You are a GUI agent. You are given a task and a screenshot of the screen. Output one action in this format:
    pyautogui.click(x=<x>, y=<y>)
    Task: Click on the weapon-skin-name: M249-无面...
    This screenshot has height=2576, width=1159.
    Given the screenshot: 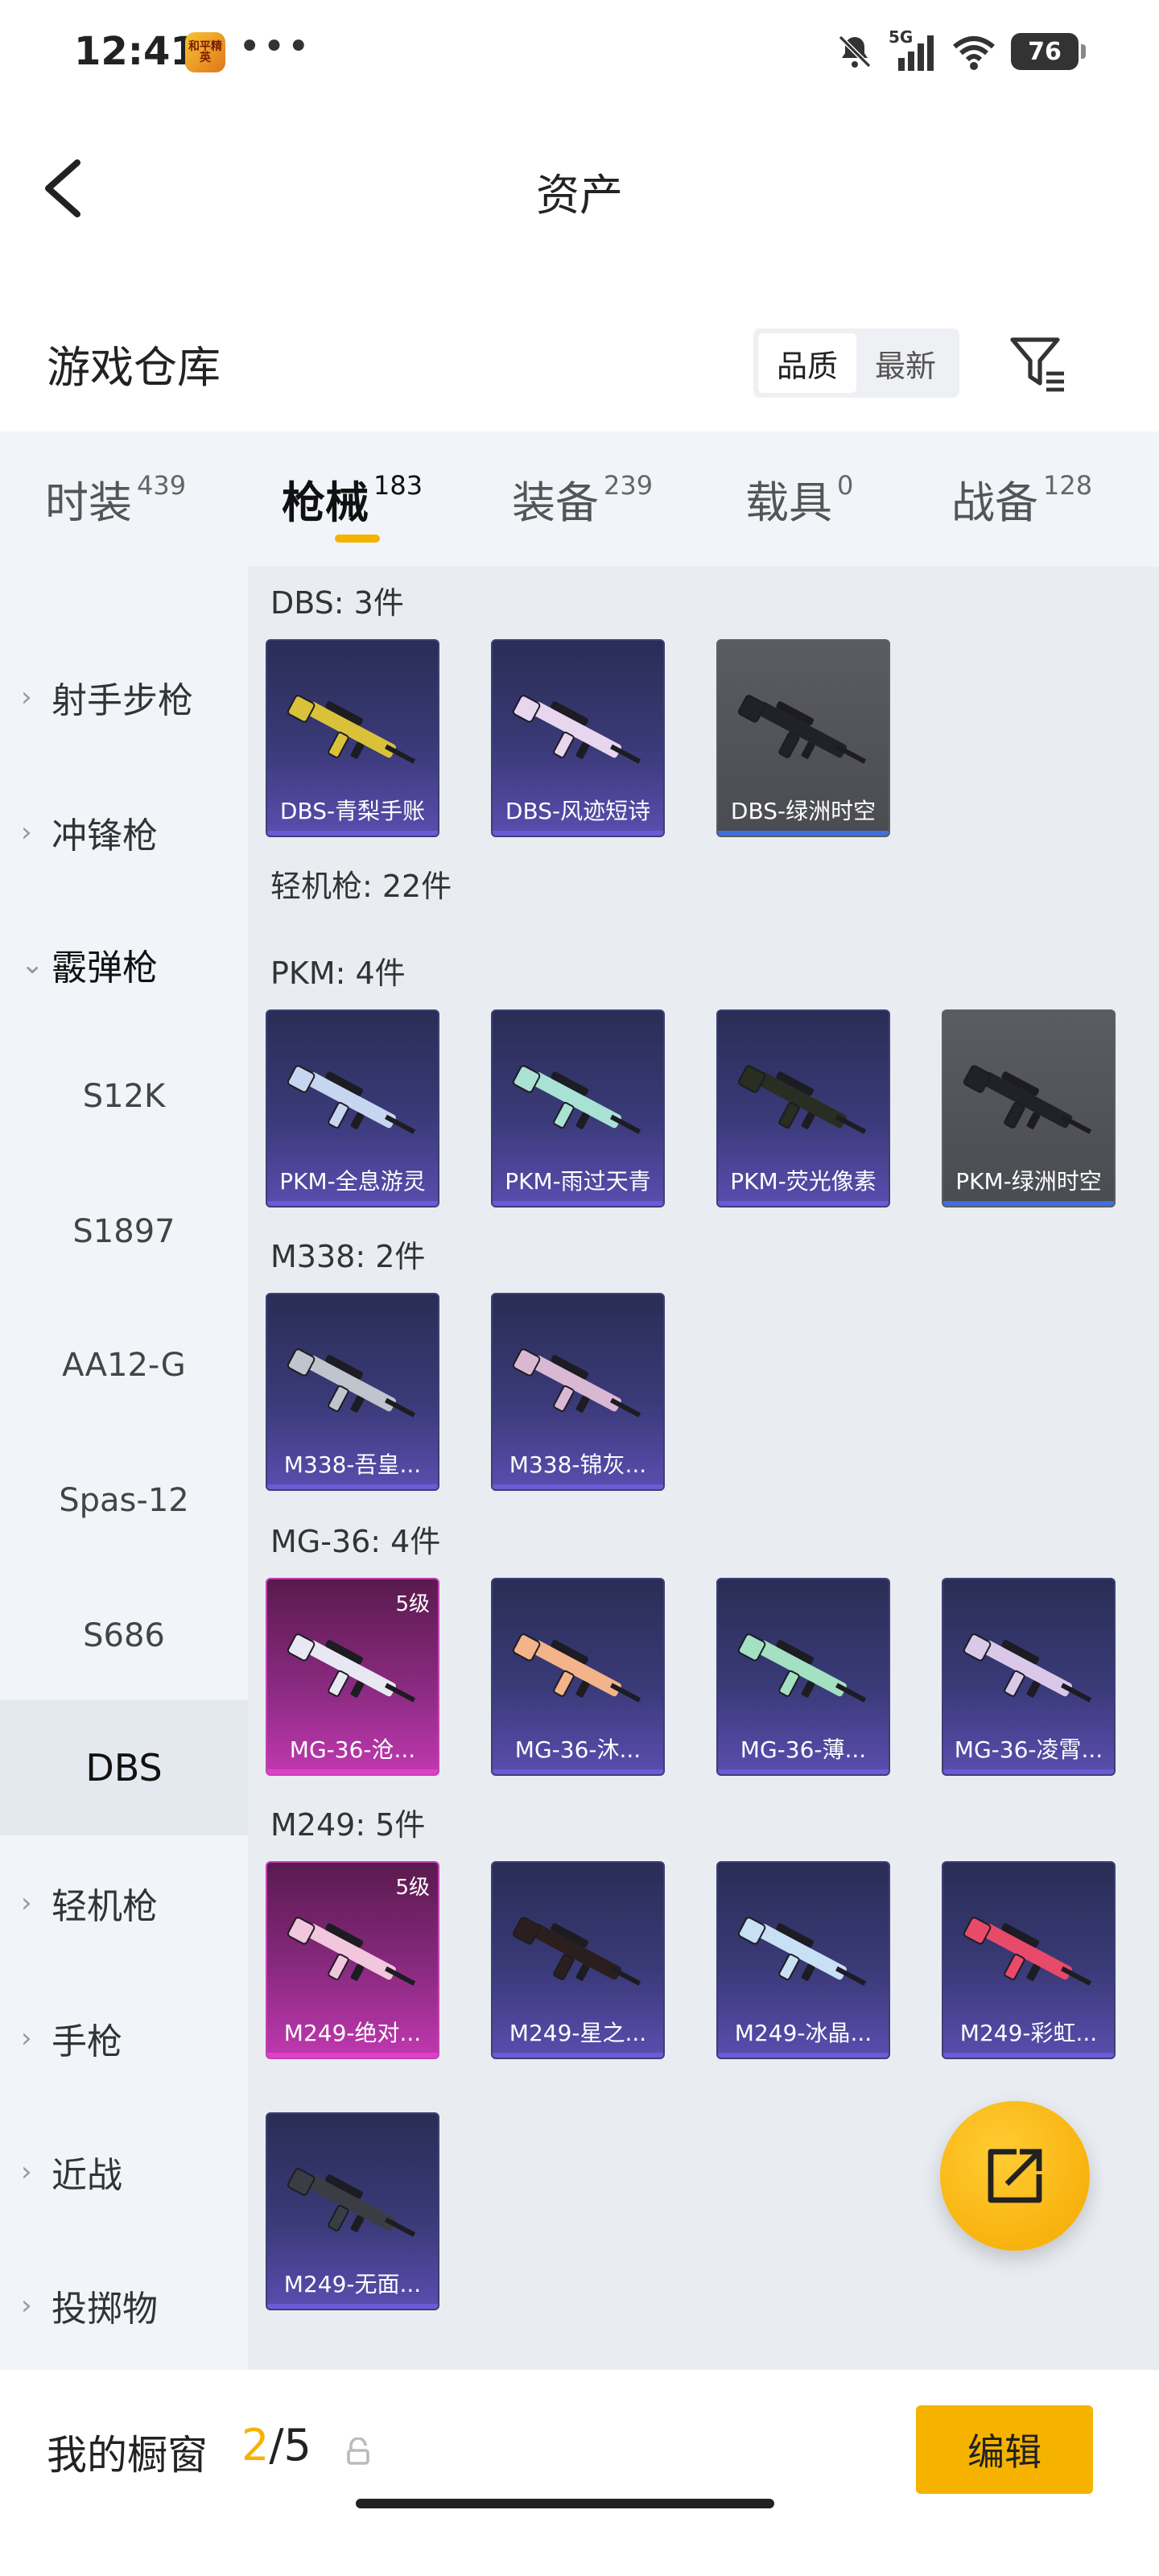 What is the action you would take?
    pyautogui.click(x=352, y=2284)
    